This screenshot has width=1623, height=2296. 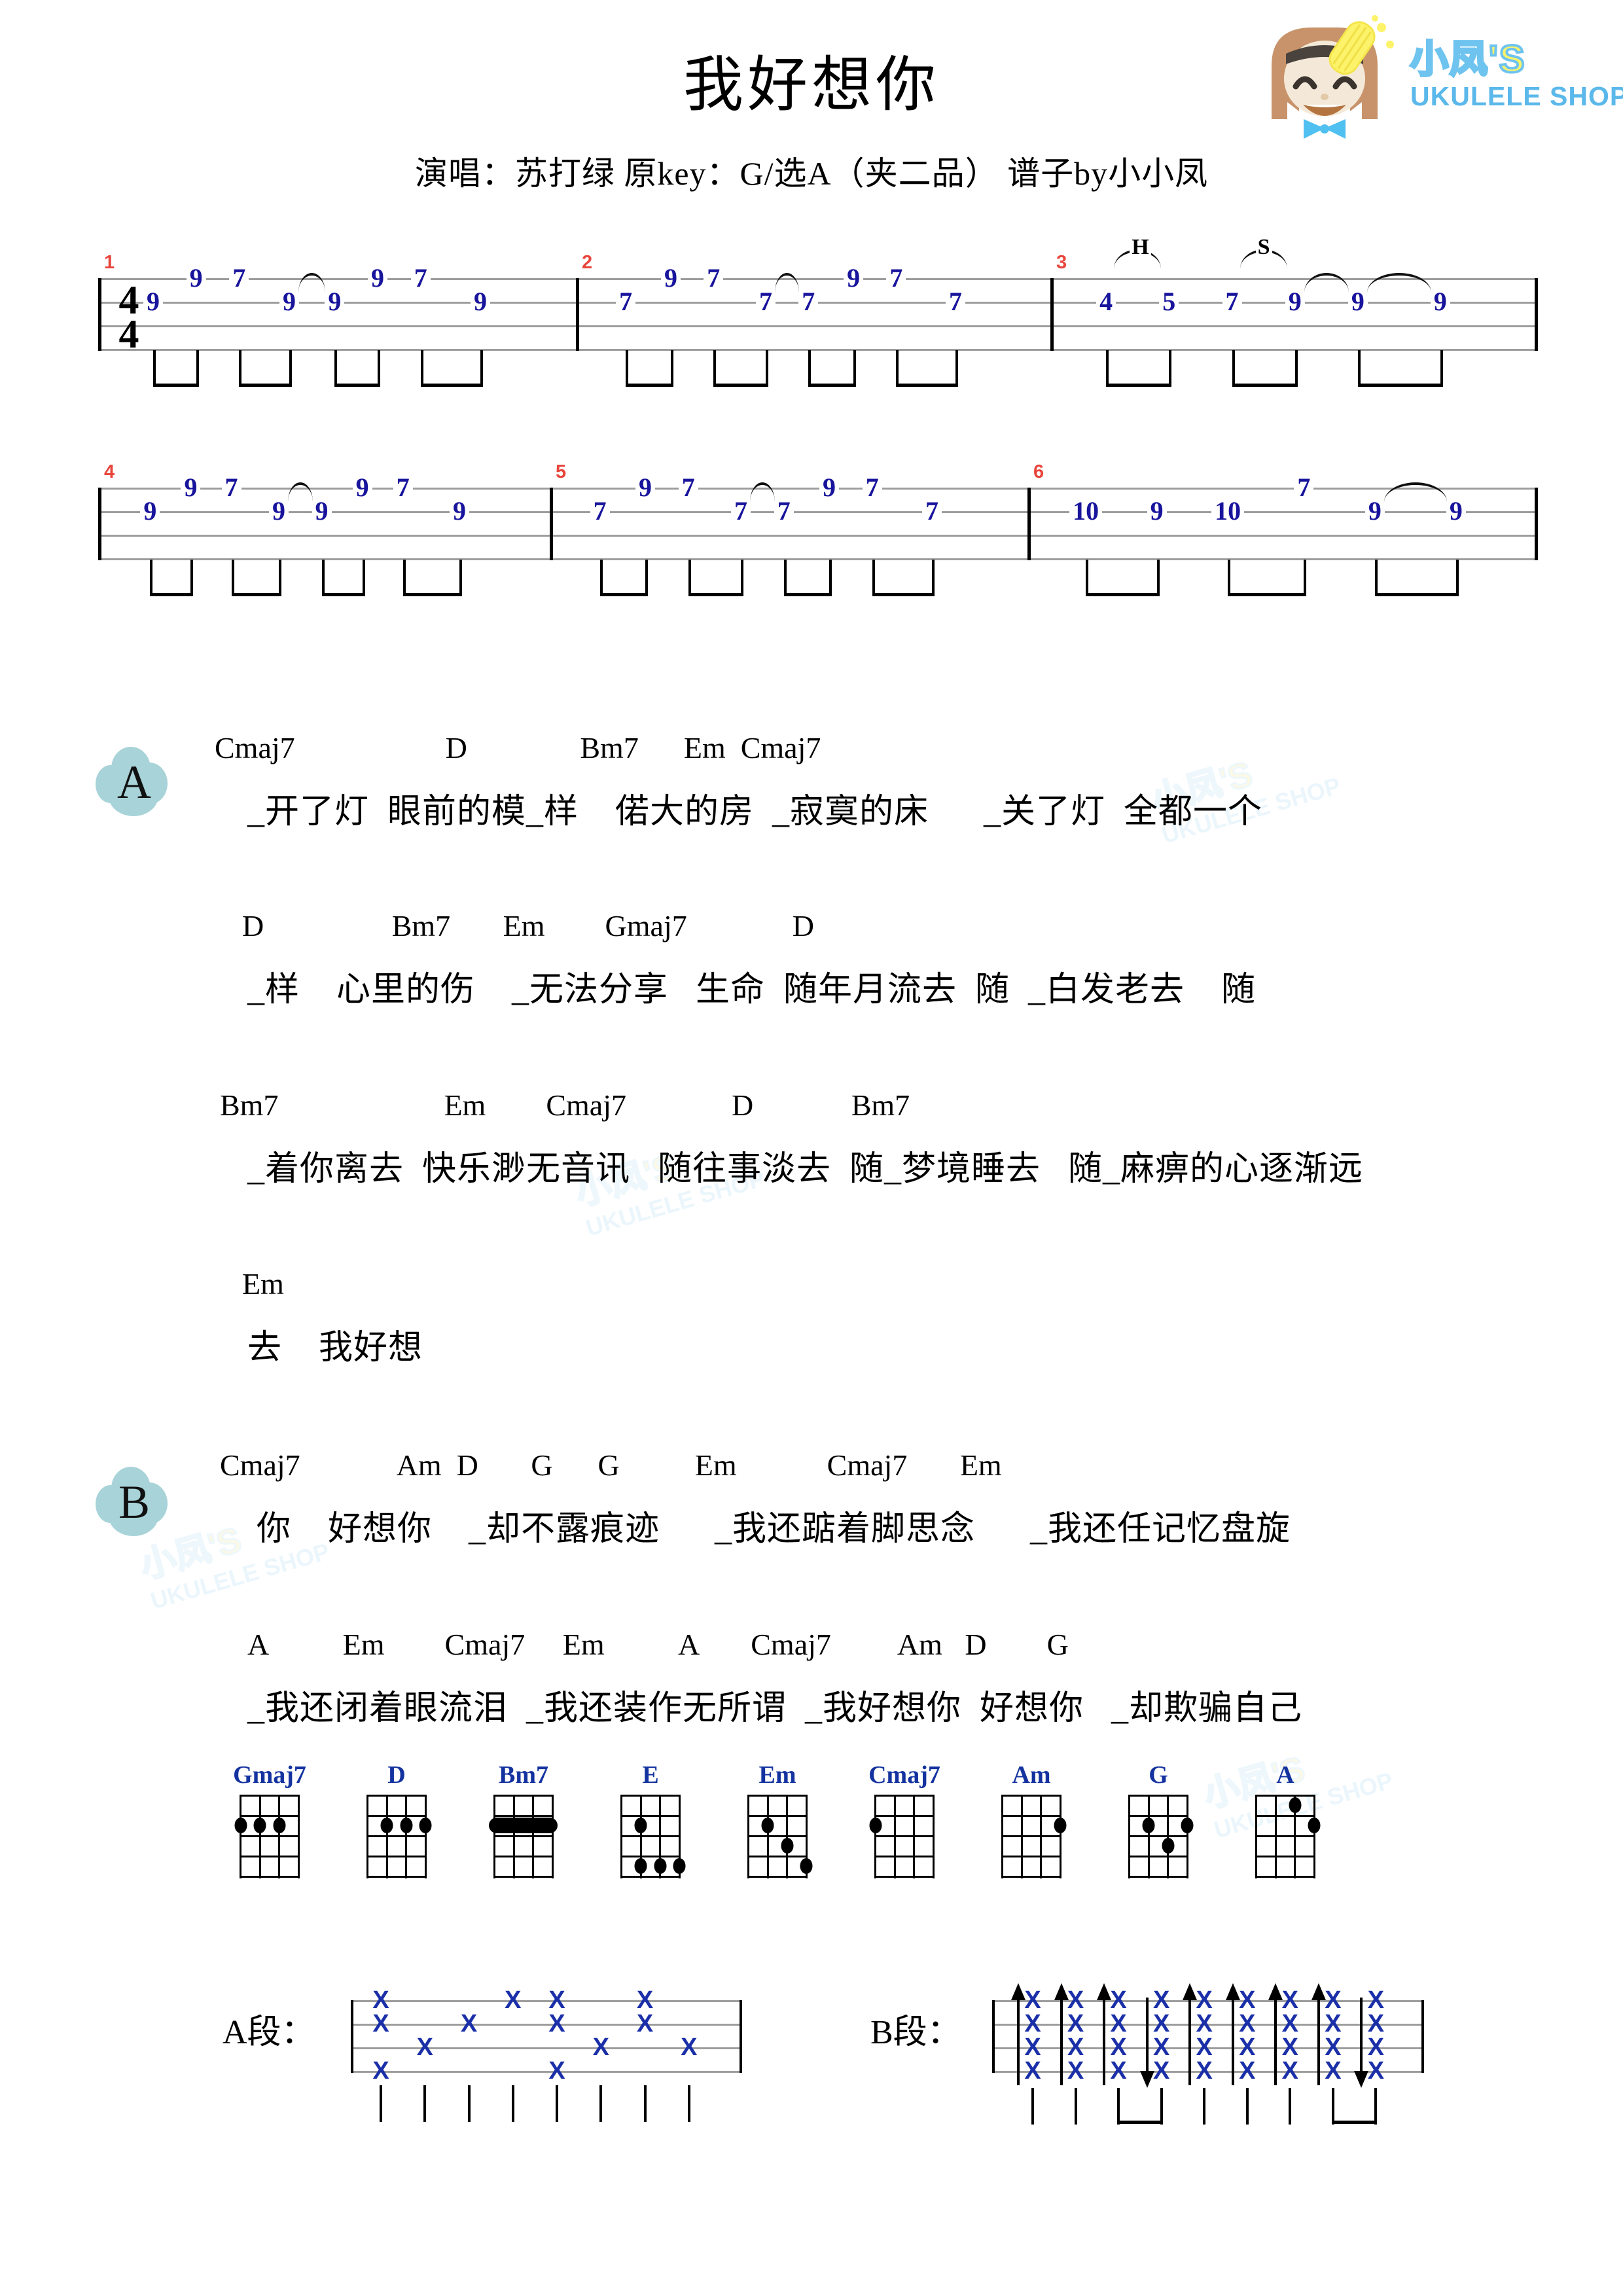 I want to click on strum-up-arrow, so click(x=1275, y=2041).